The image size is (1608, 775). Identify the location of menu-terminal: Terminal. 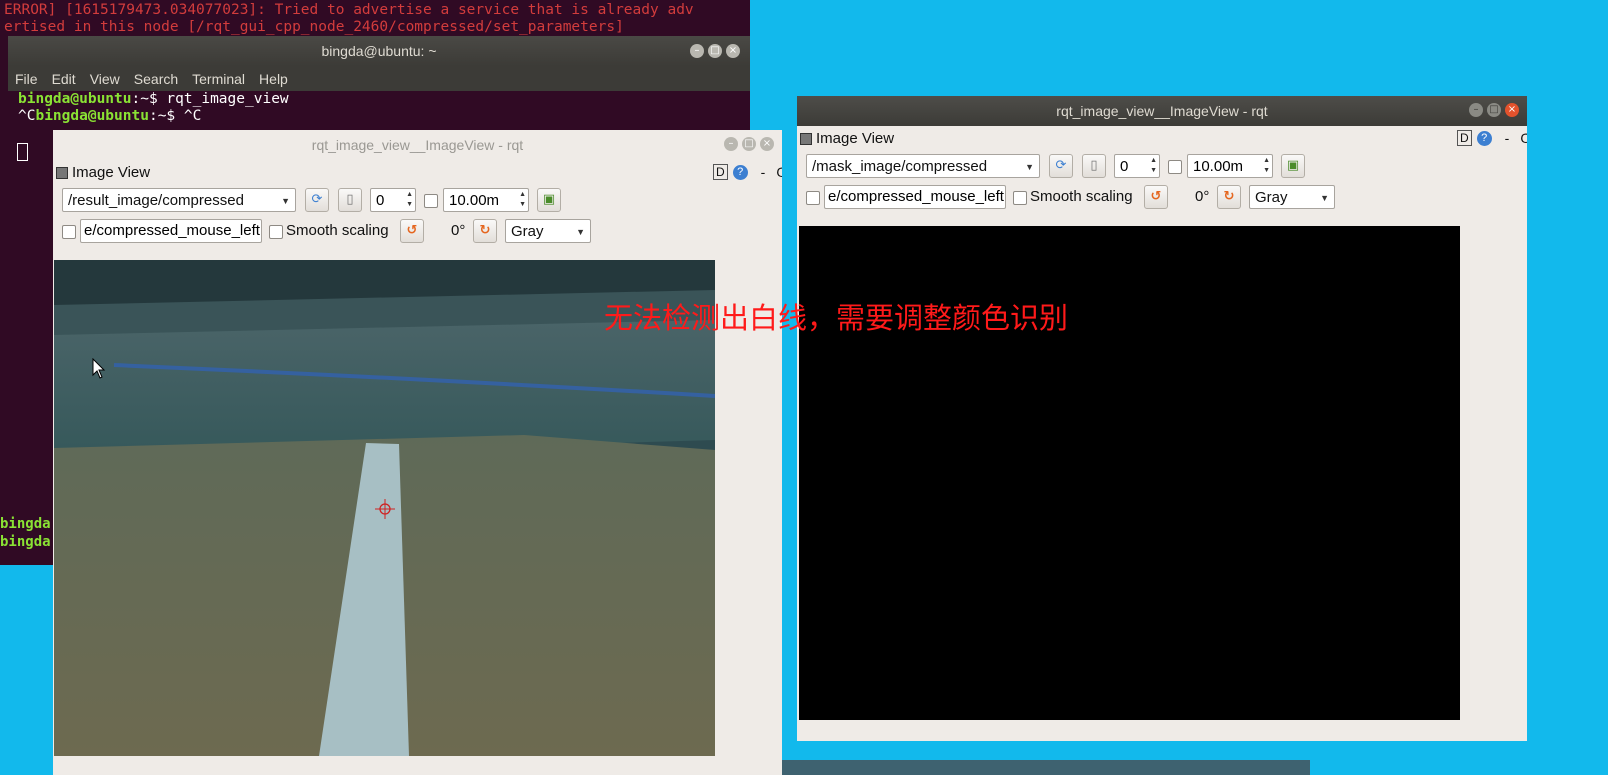
(218, 79).